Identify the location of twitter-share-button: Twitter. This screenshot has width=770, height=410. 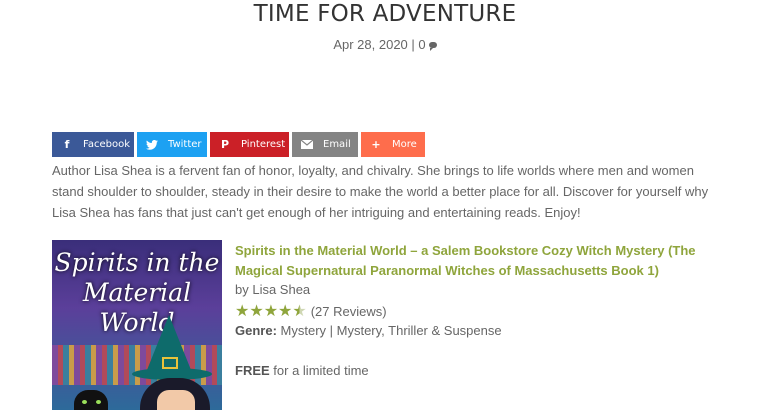
(172, 144).